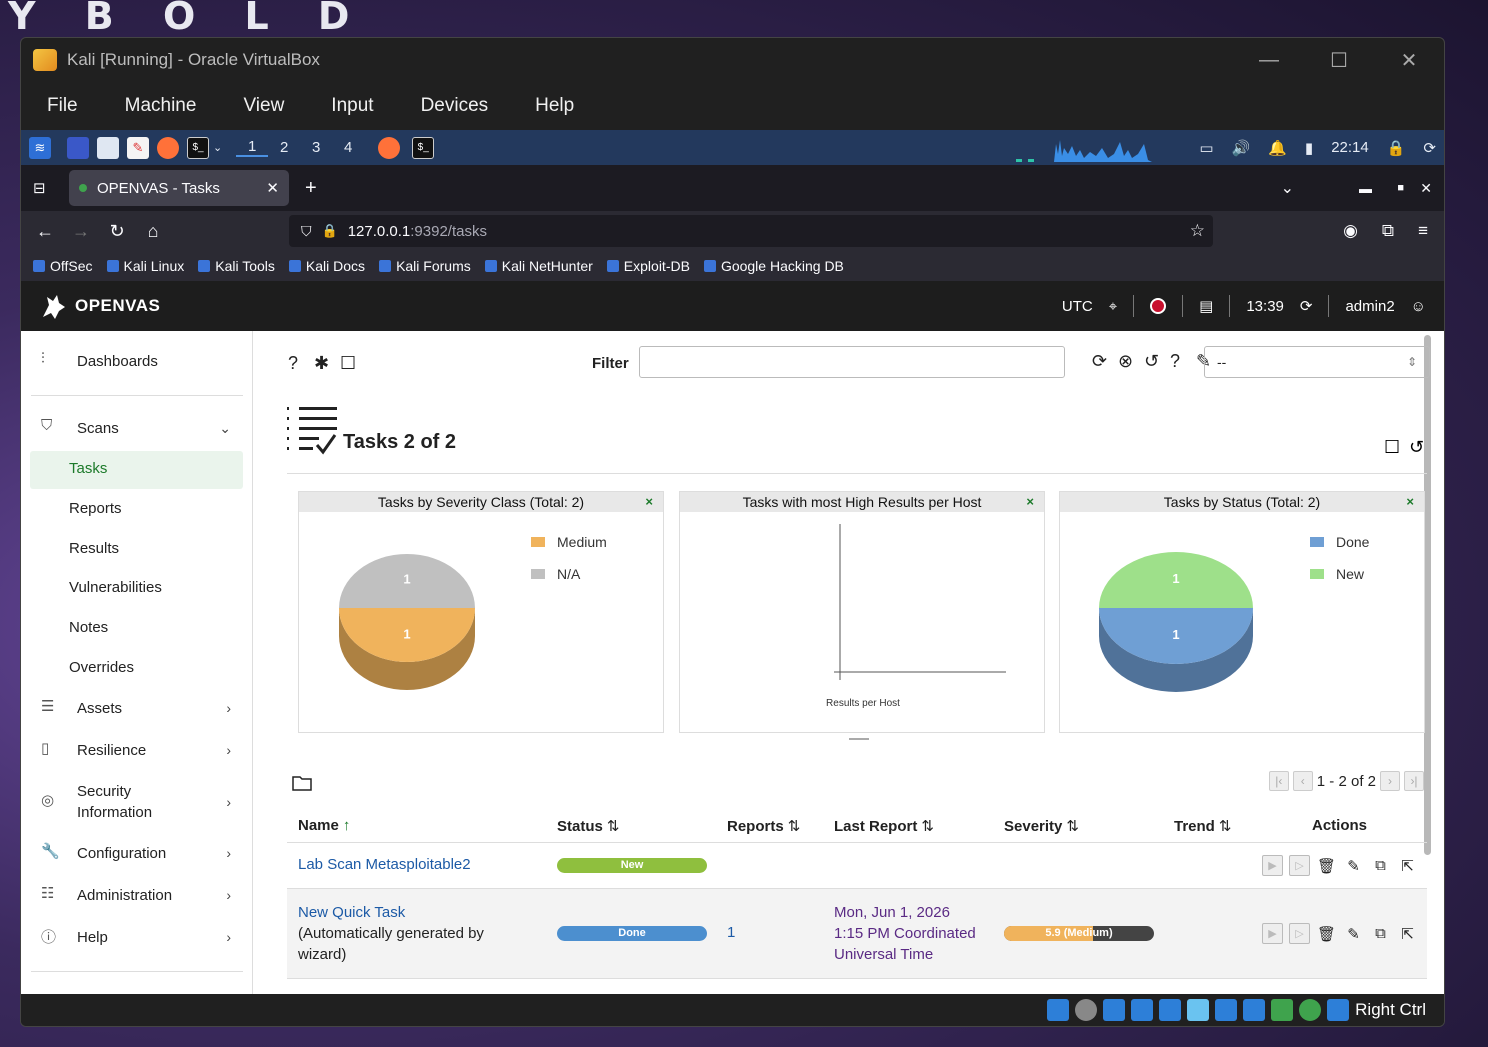  Describe the element at coordinates (751, 231) in the screenshot. I see `url-bar: ⛉ 🔒 127.0.0.1 :9392/tasks ☆` at that location.